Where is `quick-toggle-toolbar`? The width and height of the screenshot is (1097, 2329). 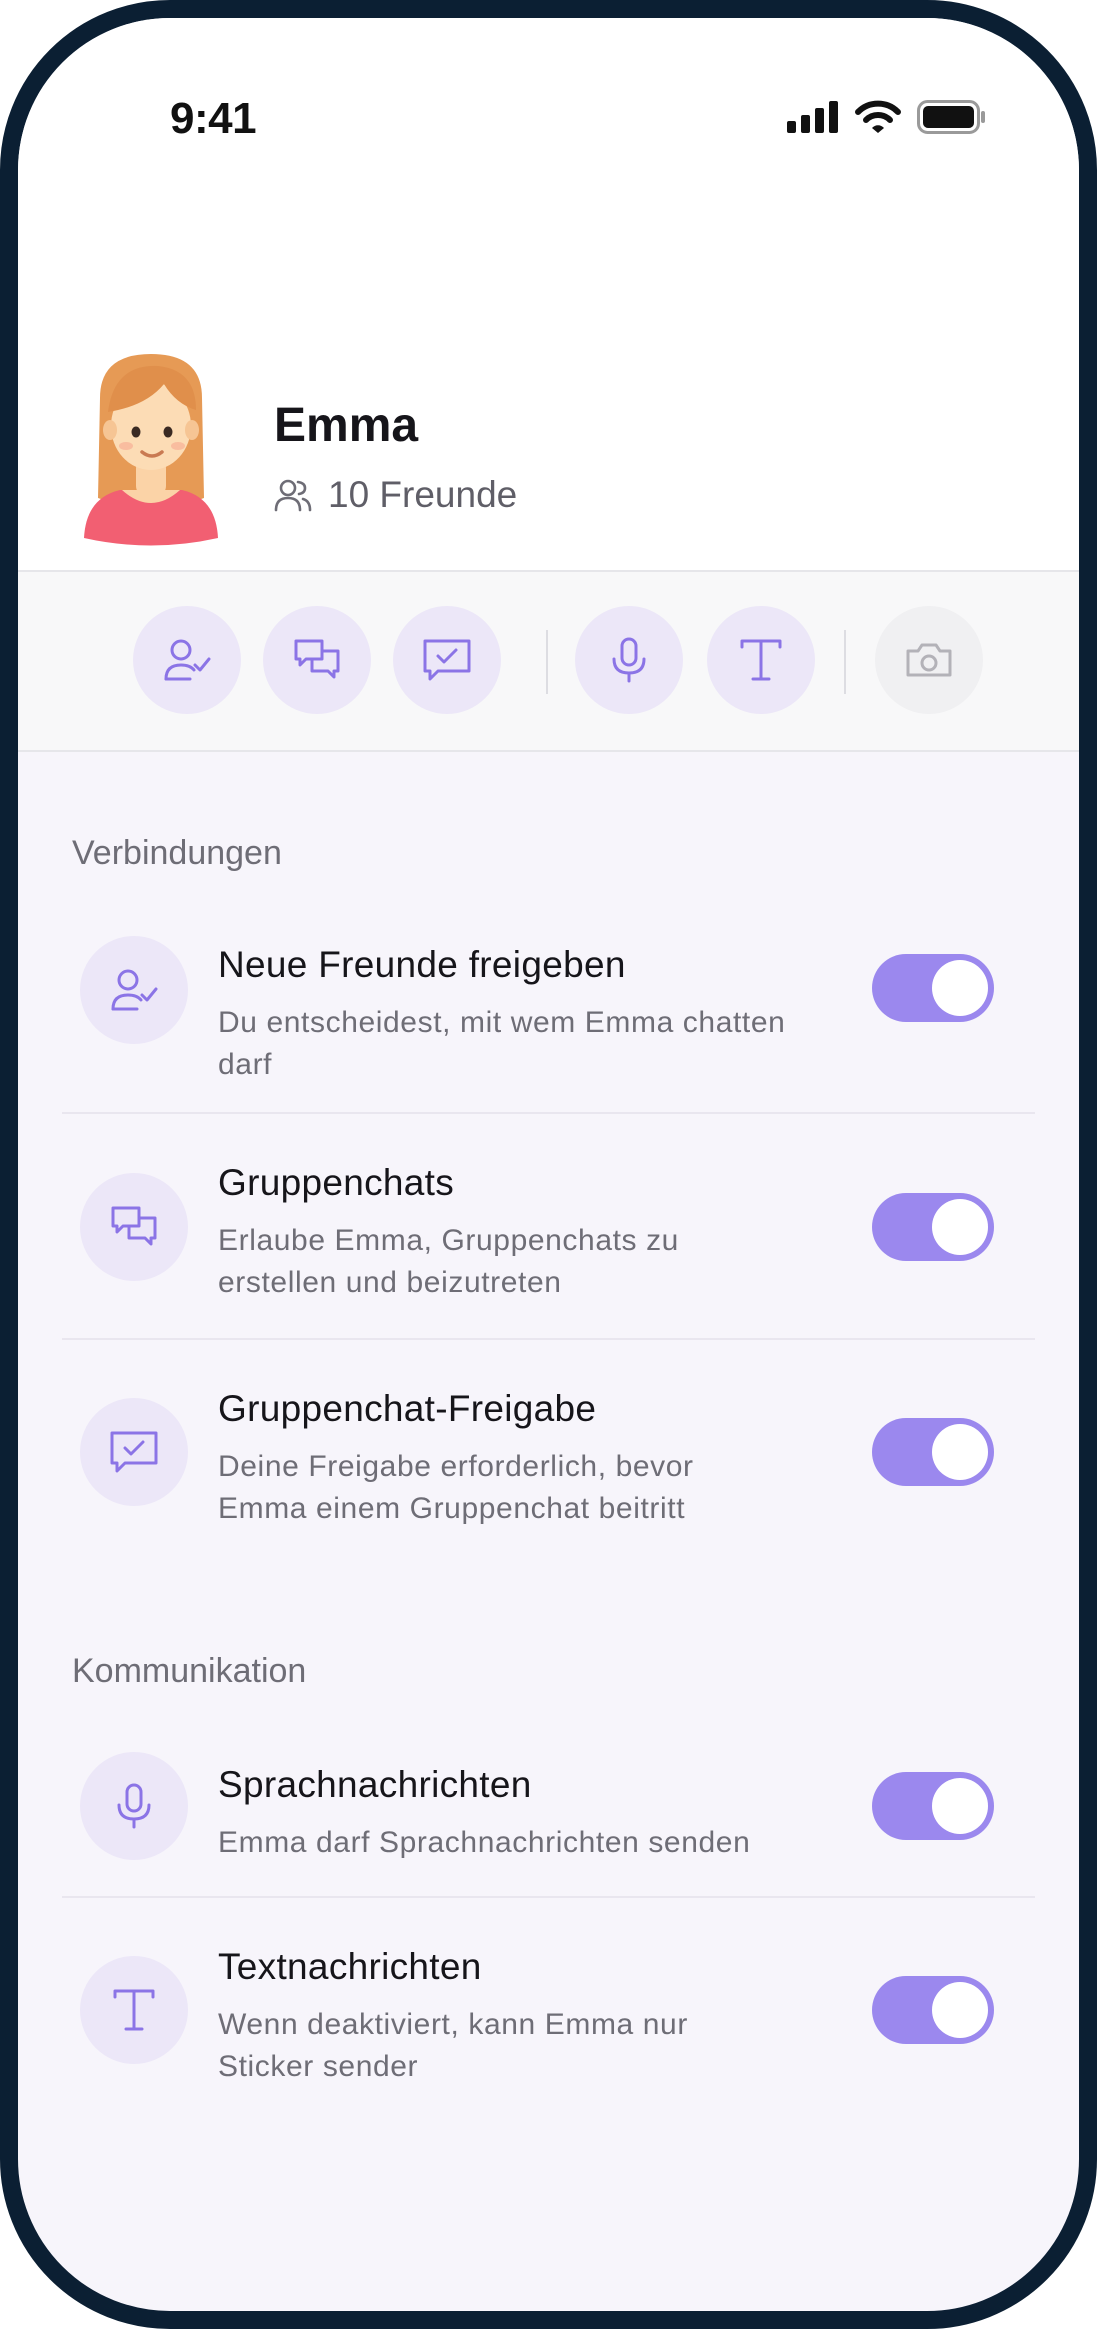
quick-toggle-toolbar is located at coordinates (548, 661).